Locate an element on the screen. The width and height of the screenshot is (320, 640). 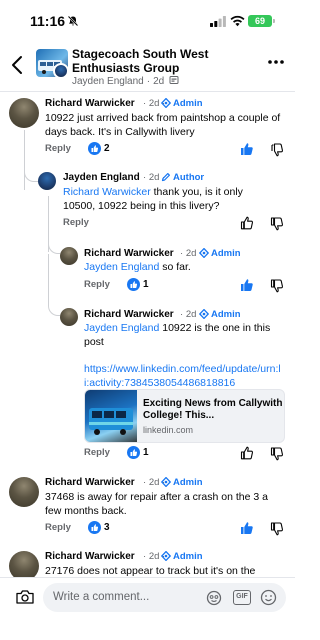
comment-composer: Write a comment... GIF is located at coordinates (147, 608).